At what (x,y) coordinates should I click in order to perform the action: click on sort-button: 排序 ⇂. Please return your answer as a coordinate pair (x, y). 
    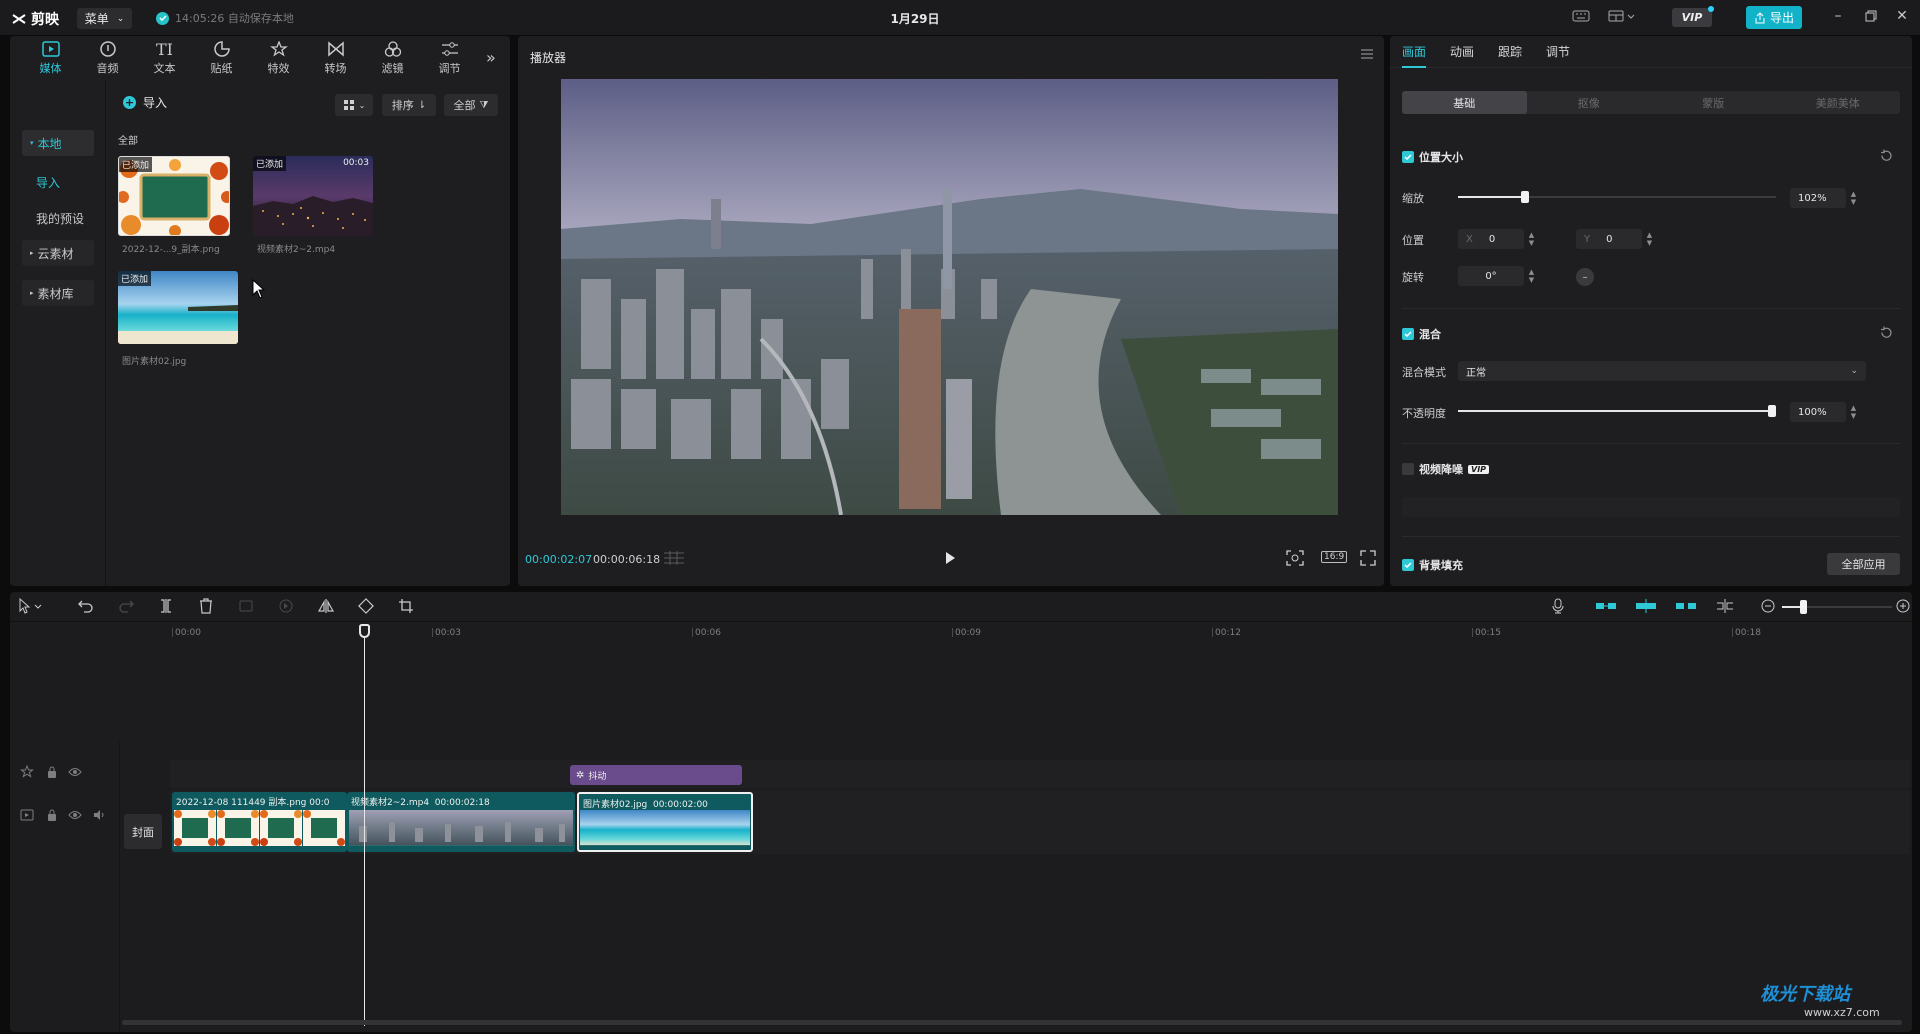
    Looking at the image, I should click on (409, 105).